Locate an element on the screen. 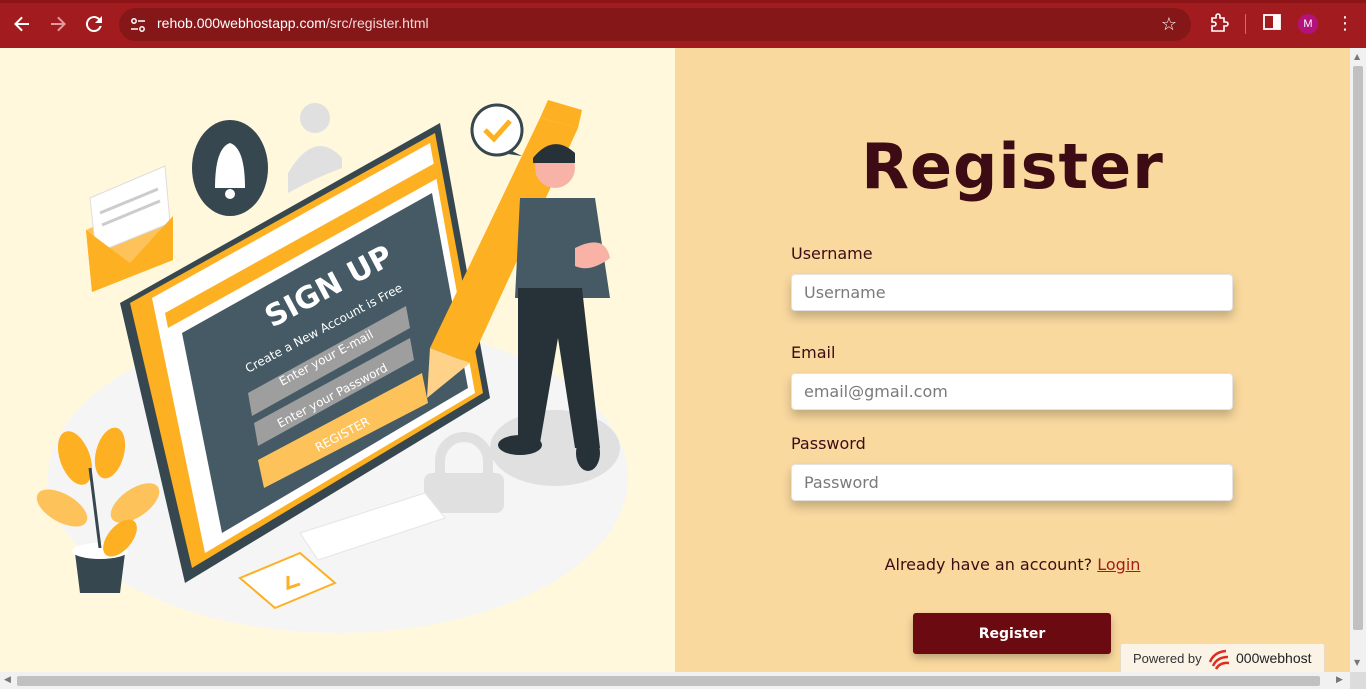 The width and height of the screenshot is (1366, 689). webhost-logo-icon is located at coordinates (1219, 659).